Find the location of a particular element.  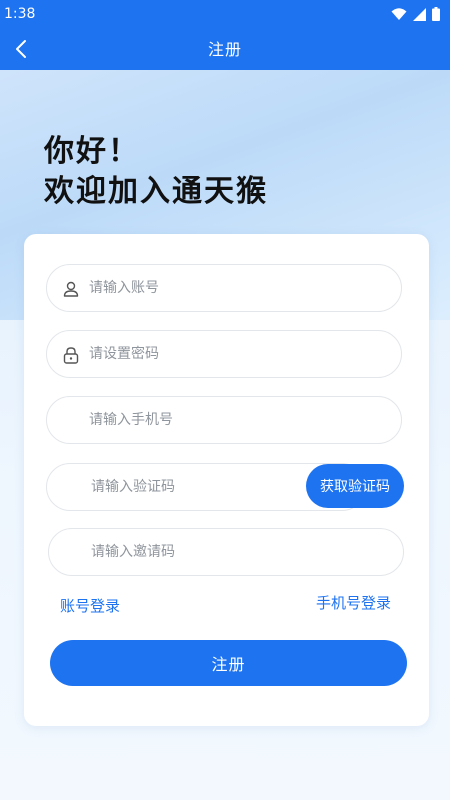

account-login-link: 账号登录 is located at coordinates (90, 605).